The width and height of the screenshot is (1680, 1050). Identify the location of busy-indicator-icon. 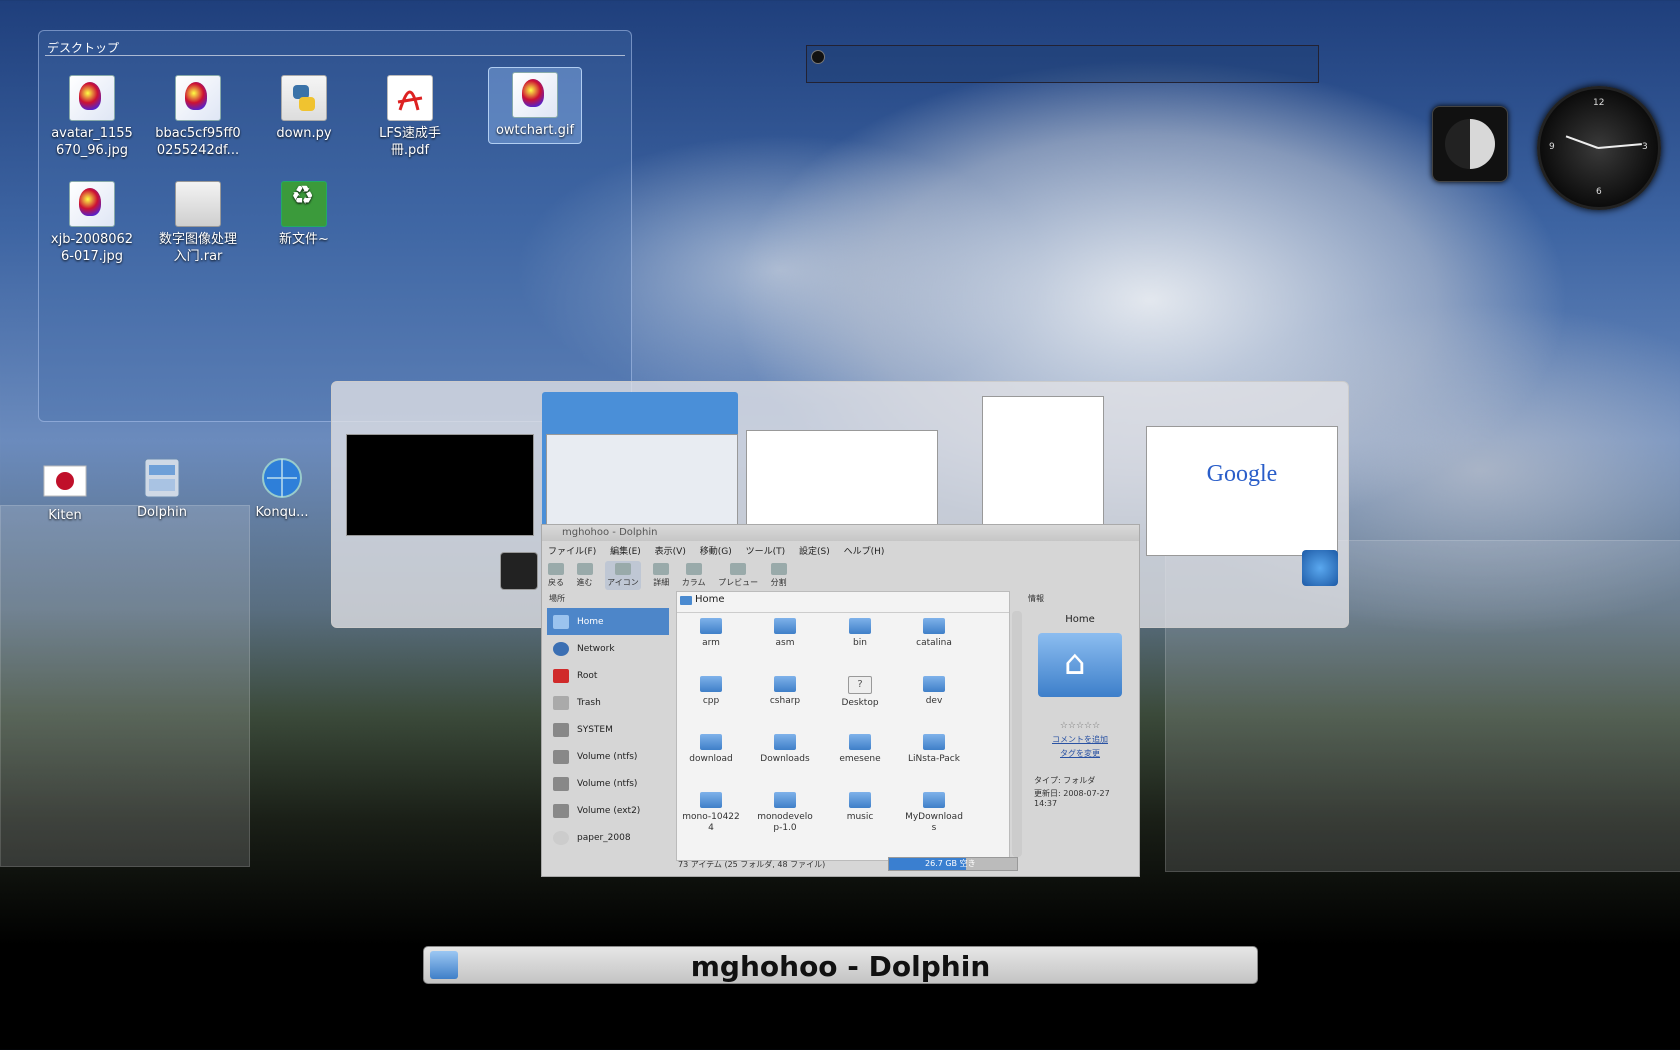
(818, 57).